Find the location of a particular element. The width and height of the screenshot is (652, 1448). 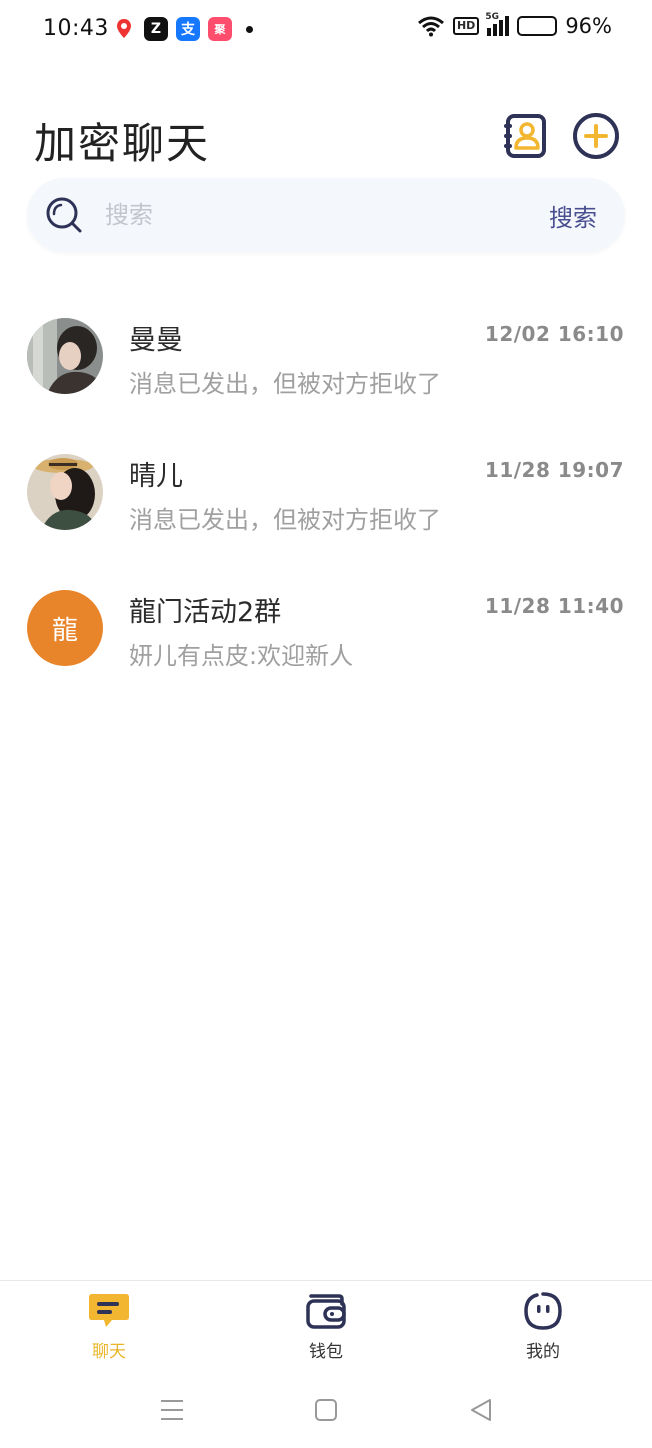

contacts-book-icon is located at coordinates (525, 136).